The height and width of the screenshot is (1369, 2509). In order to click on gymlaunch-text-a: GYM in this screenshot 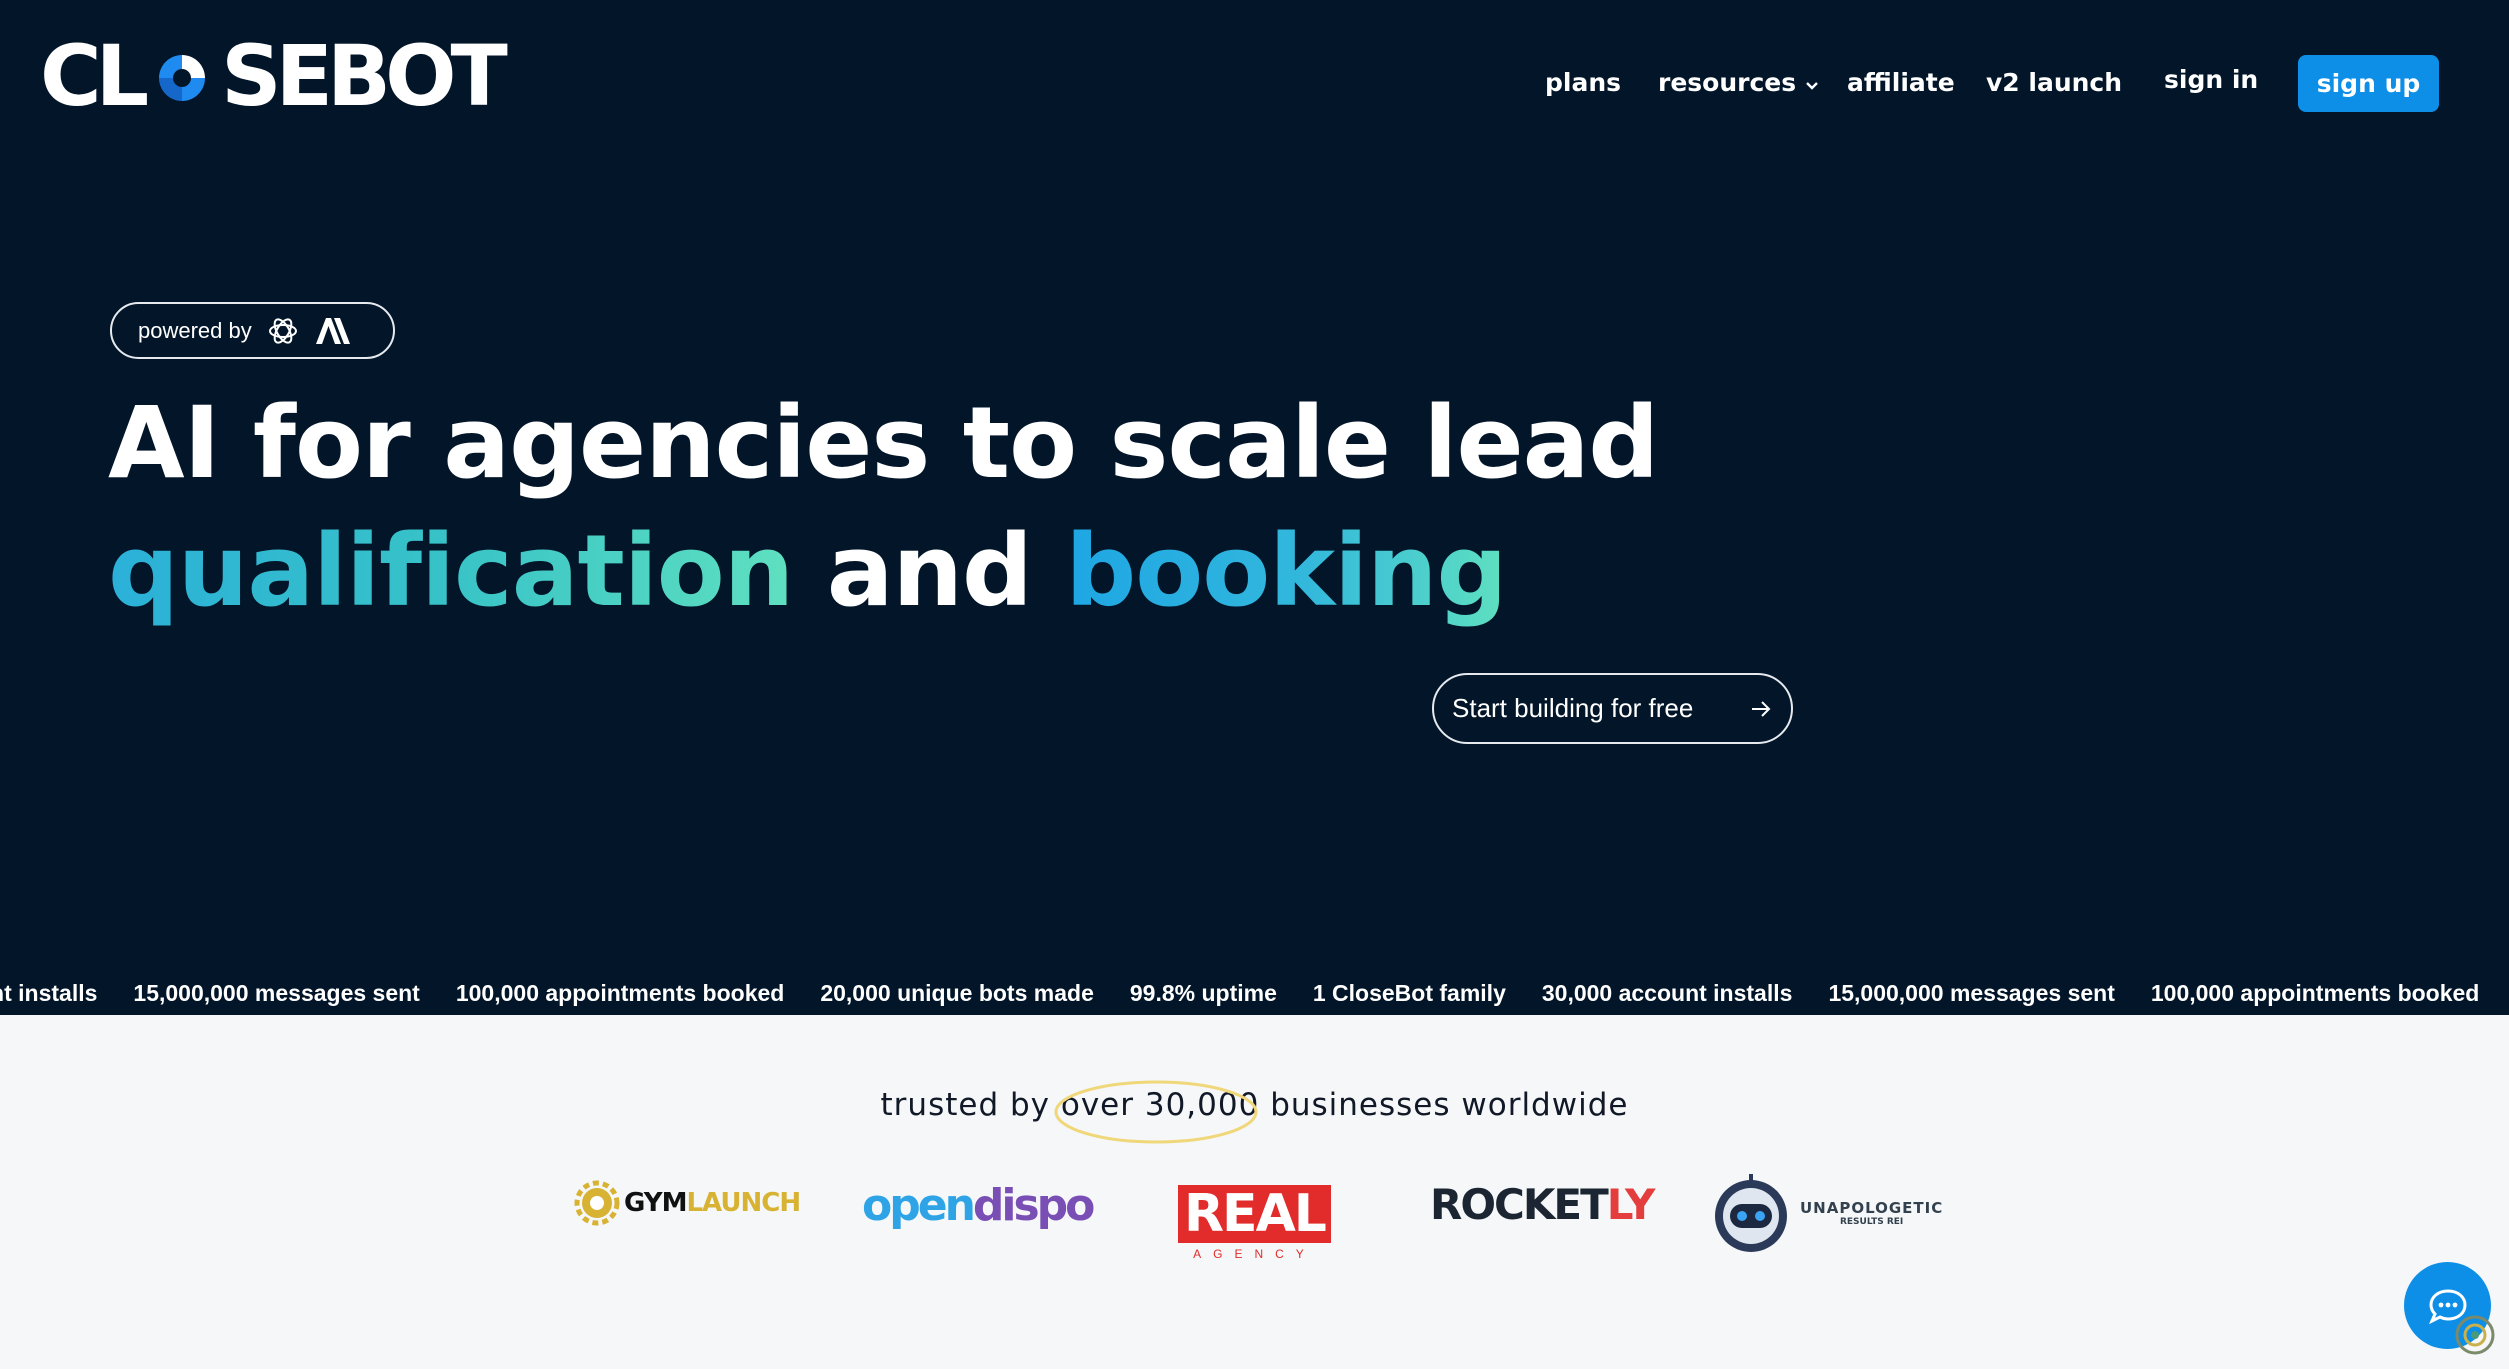, I will do `click(655, 1203)`.